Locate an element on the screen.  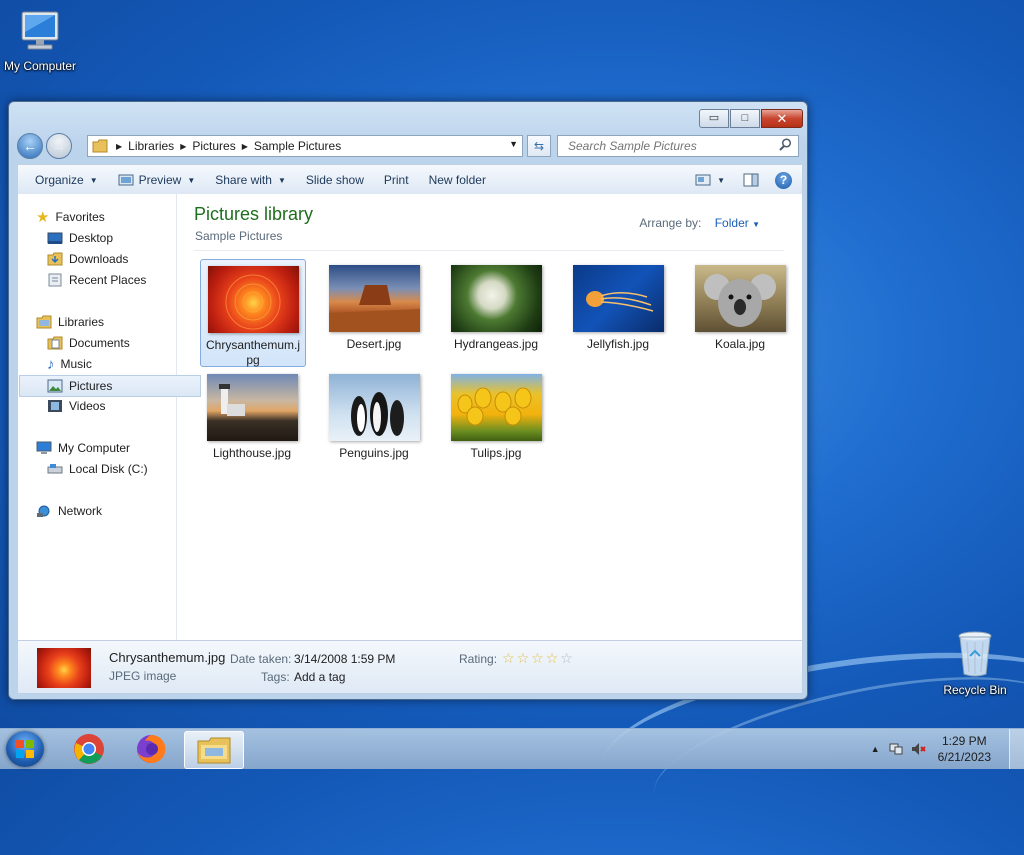
change-view-button: ▼ is located at coordinates (710, 180).